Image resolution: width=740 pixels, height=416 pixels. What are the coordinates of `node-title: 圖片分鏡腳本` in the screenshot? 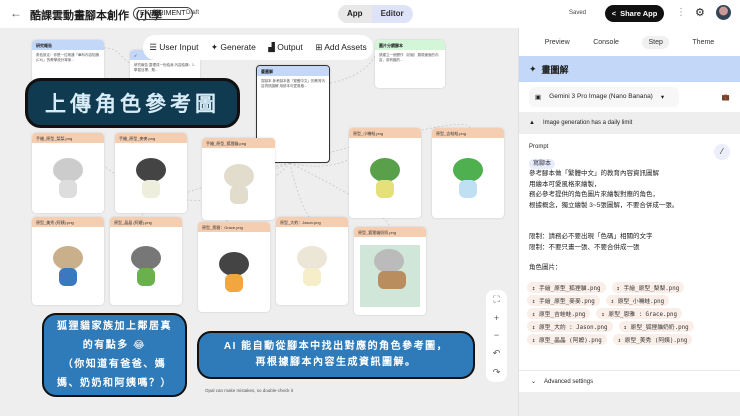 It's located at (410, 45).